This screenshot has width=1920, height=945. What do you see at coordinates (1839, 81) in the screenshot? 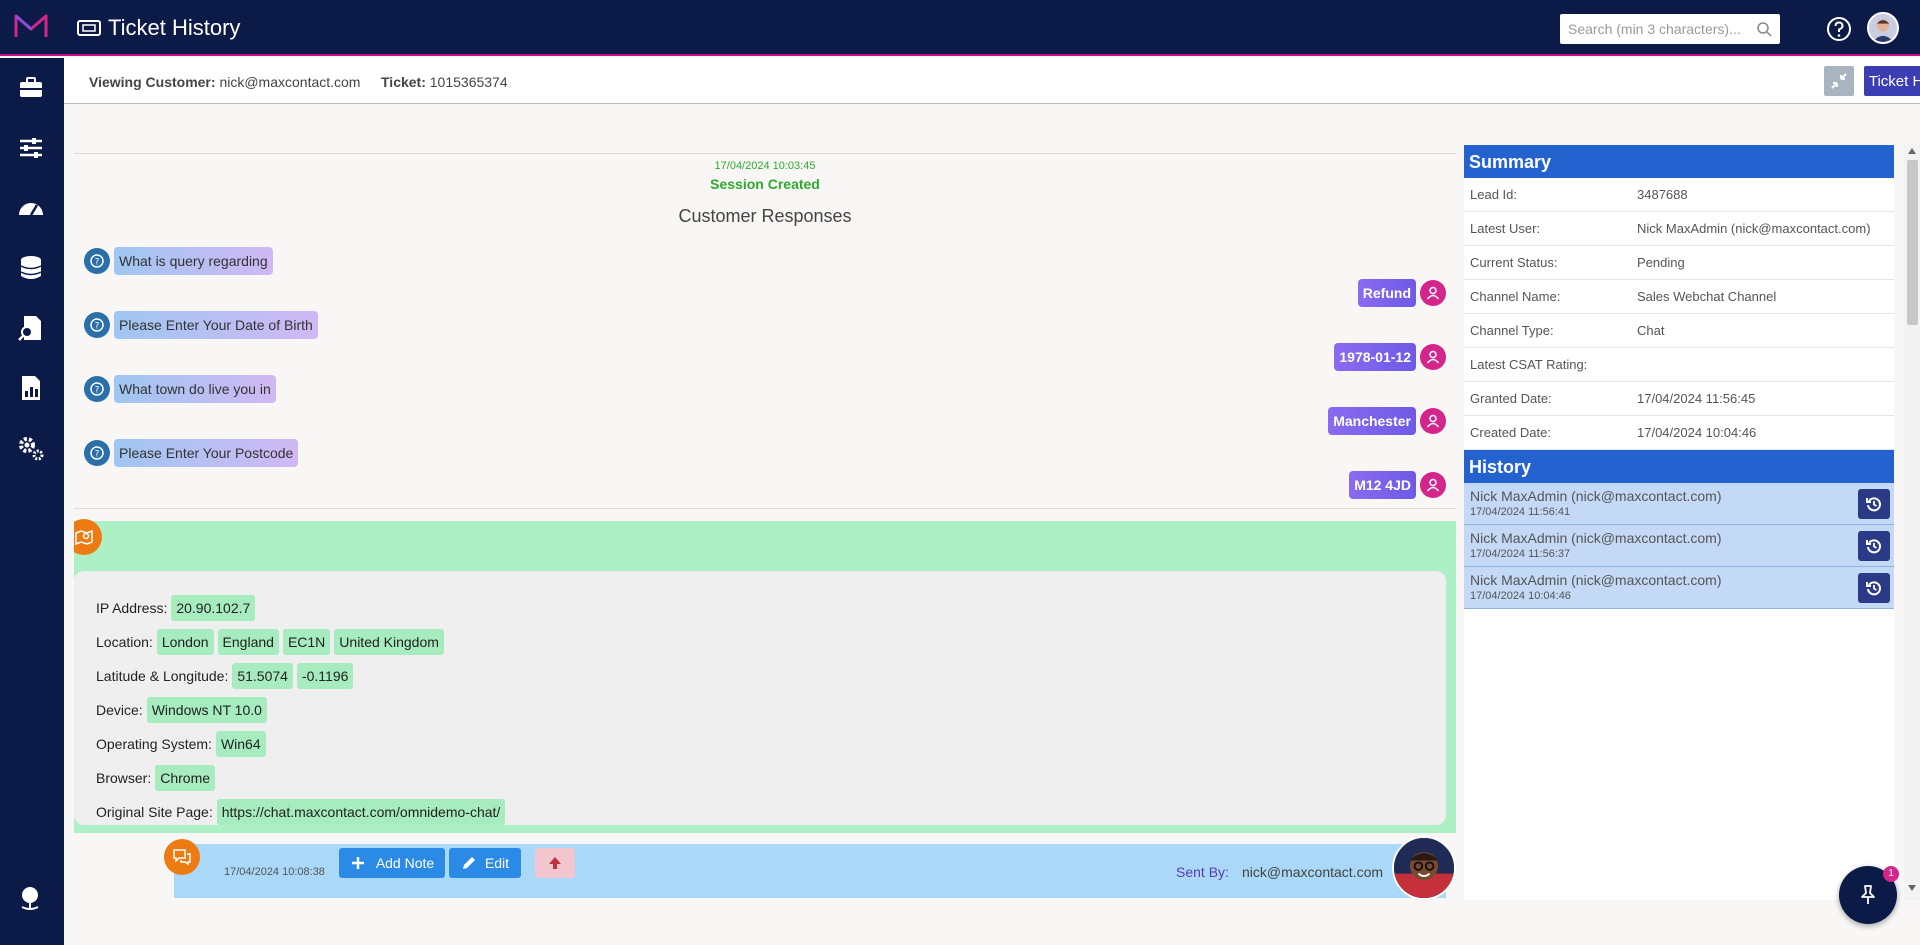
I see `collapse-button` at bounding box center [1839, 81].